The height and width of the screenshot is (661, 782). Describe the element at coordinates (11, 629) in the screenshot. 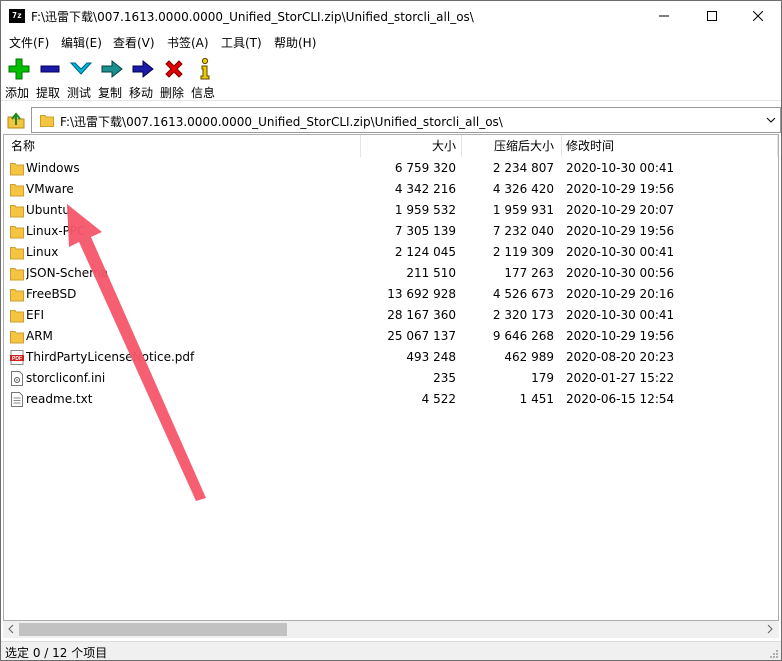

I see `scroll-left-icon` at that location.